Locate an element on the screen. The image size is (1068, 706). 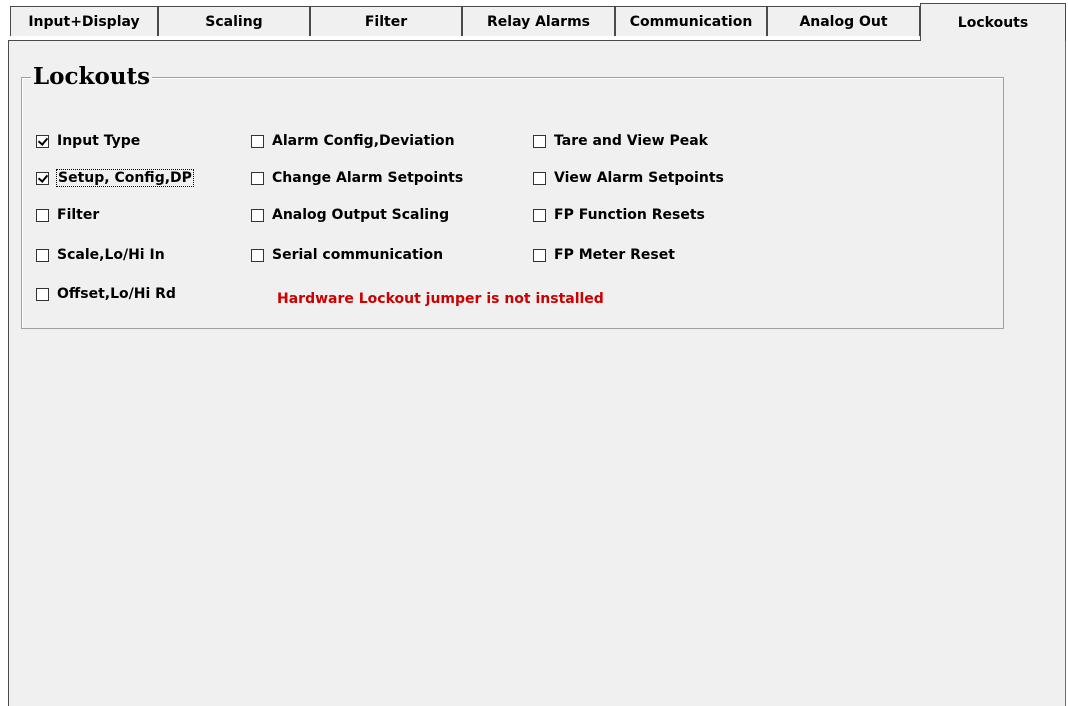
checkbox-input-type: Input Type is located at coordinates (88, 141).